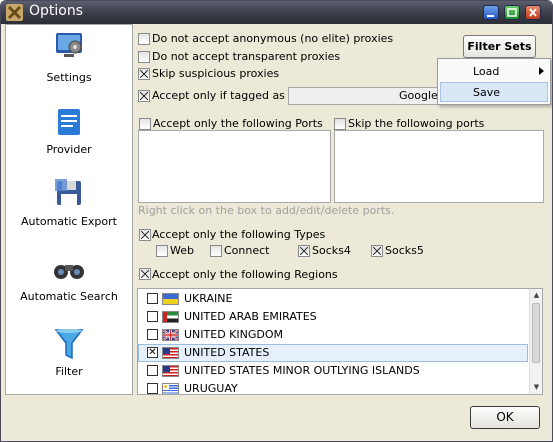 Image resolution: width=553 pixels, height=442 pixels. I want to click on region-name: UNITED STATES MINOR OUTLYING ISLANDS, so click(302, 370).